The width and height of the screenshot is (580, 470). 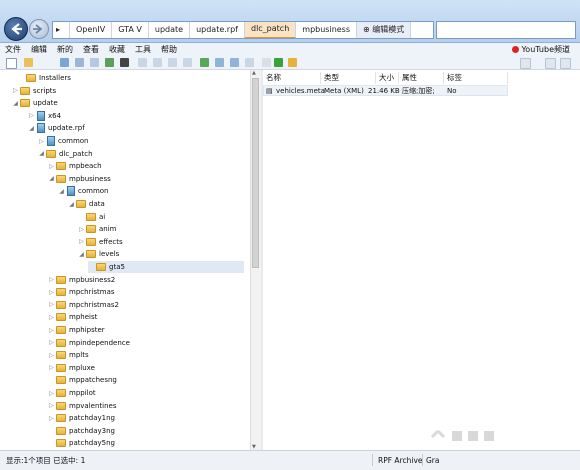 What do you see at coordinates (81, 431) in the screenshot?
I see `tree-item: patchday3ng` at bounding box center [81, 431].